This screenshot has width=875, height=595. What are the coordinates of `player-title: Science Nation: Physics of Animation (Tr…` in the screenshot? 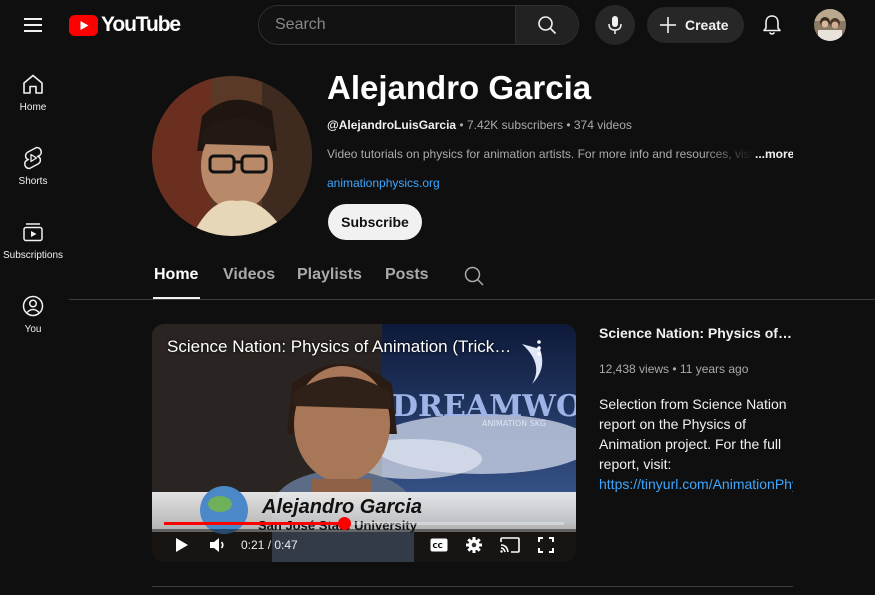 It's located at (342, 347).